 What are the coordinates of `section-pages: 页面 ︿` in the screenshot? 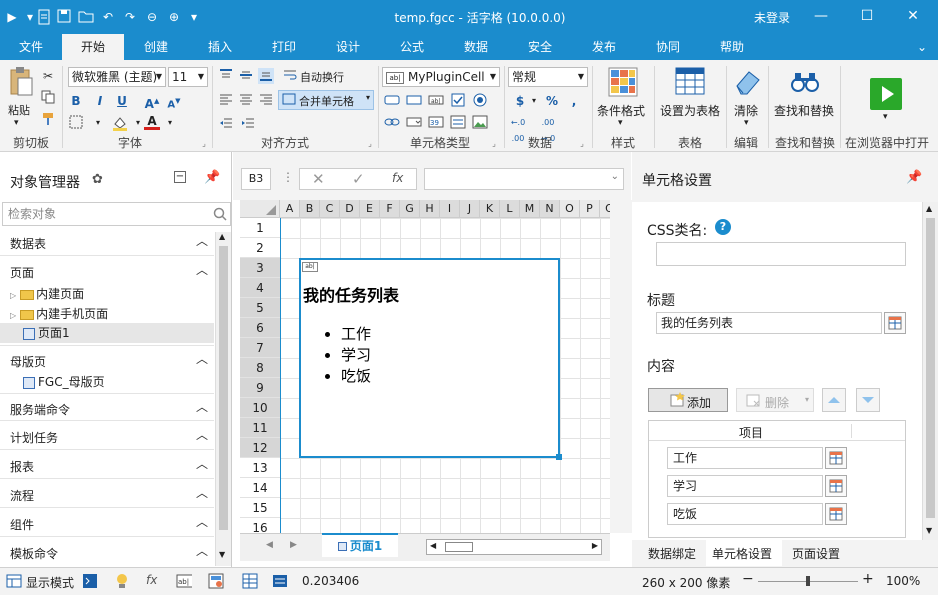 It's located at (107, 271).